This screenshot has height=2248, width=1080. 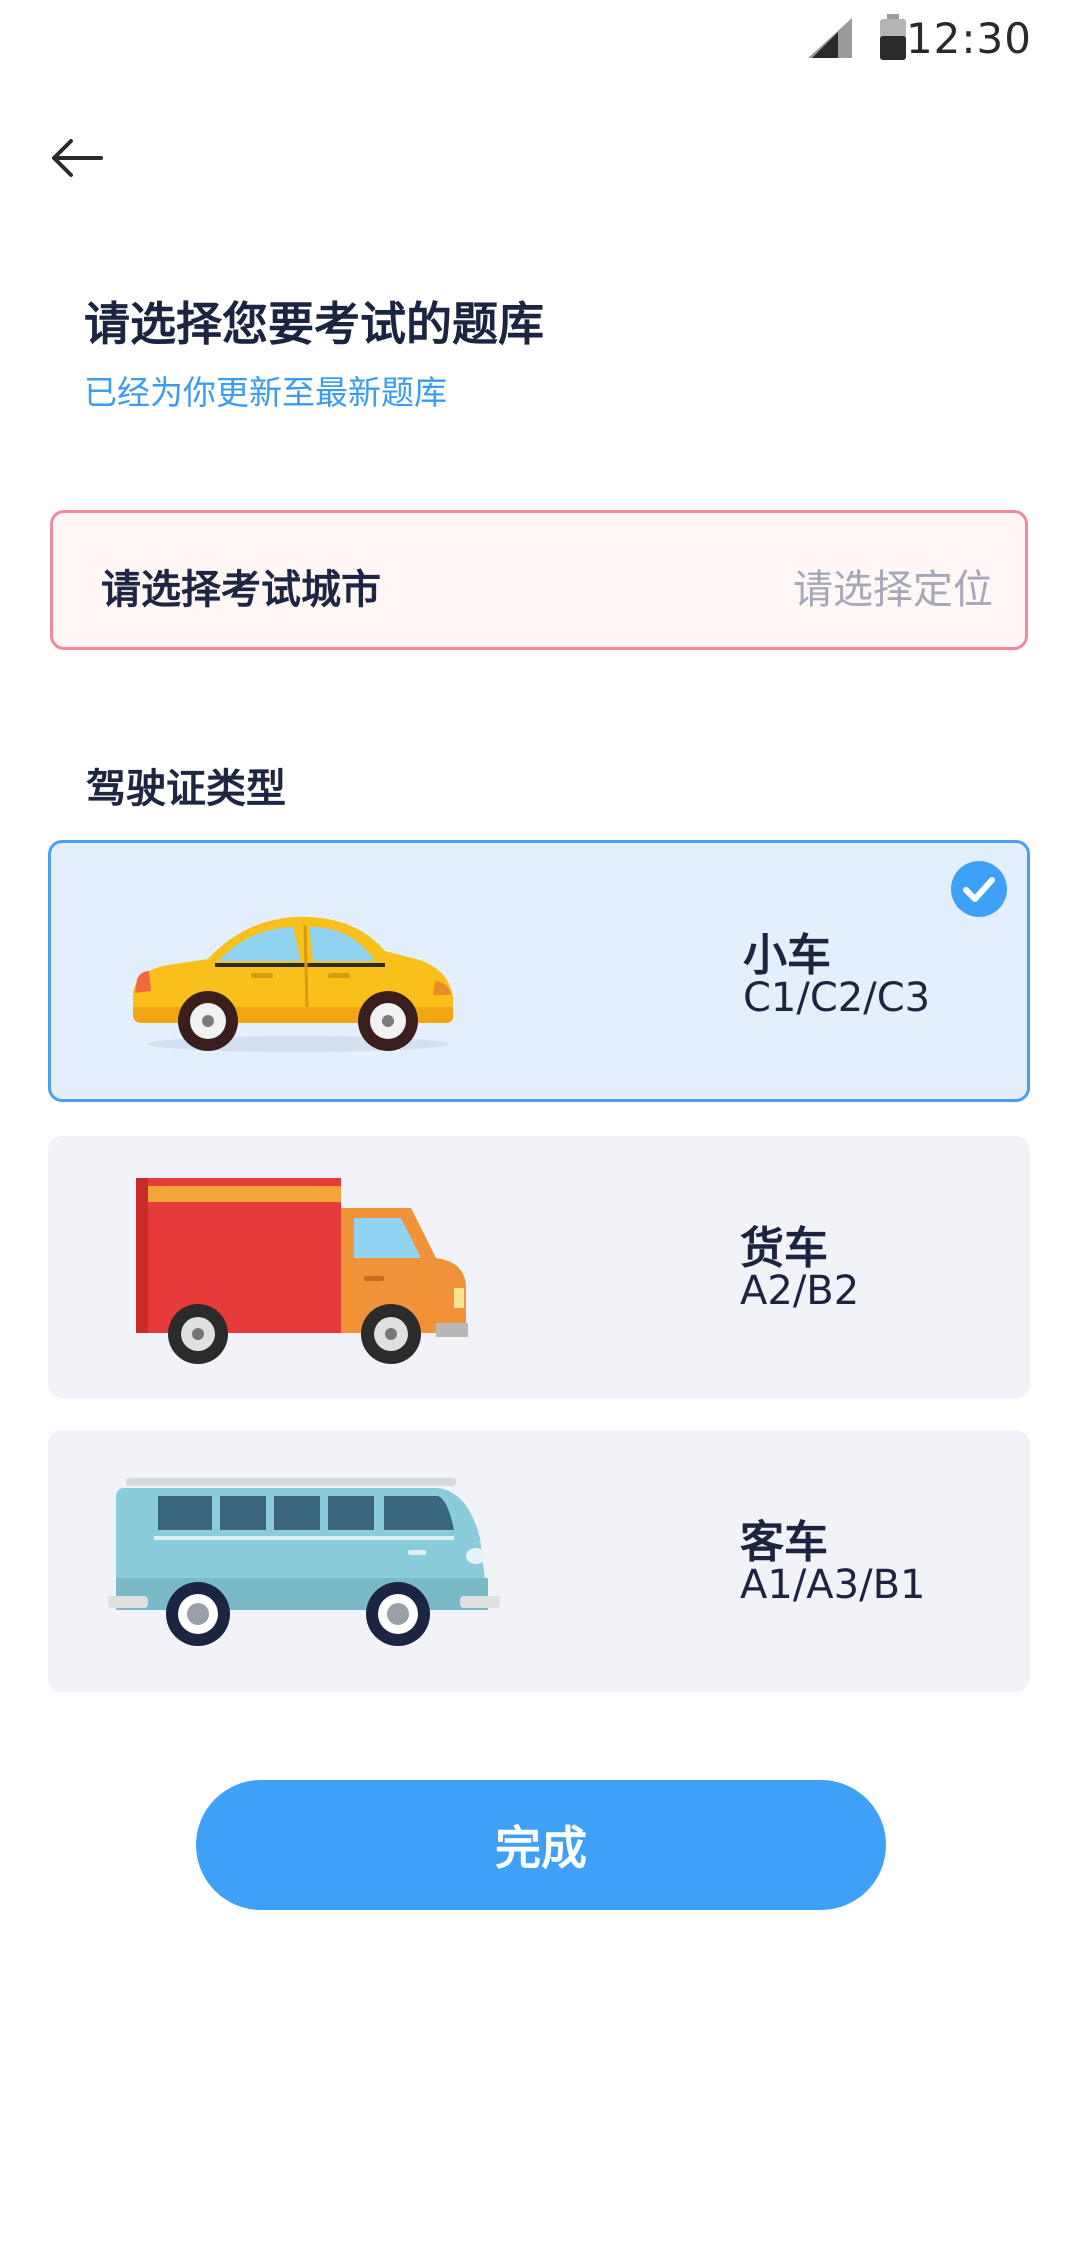 I want to click on city-selector: 请选择考试城市 请选择定位, so click(x=539, y=580).